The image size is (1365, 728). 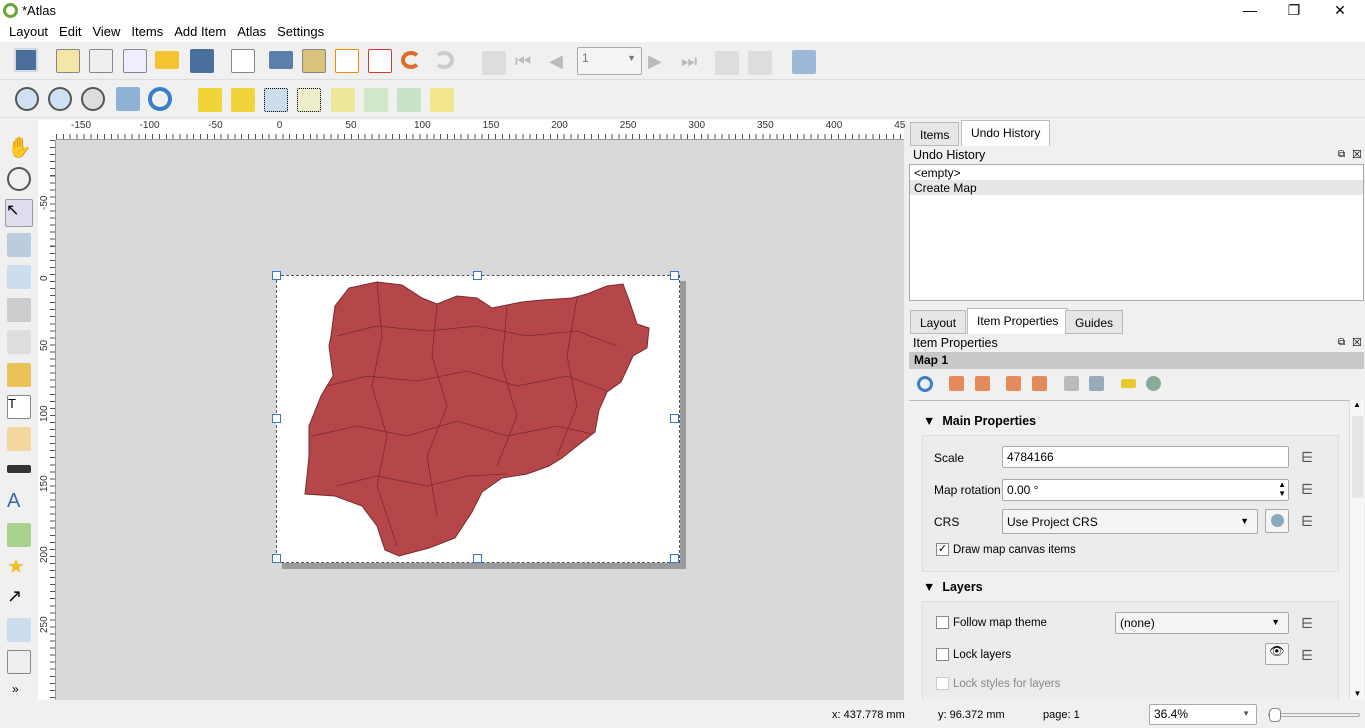 What do you see at coordinates (527, 63) in the screenshot?
I see `first-feature-icon: ⏮` at bounding box center [527, 63].